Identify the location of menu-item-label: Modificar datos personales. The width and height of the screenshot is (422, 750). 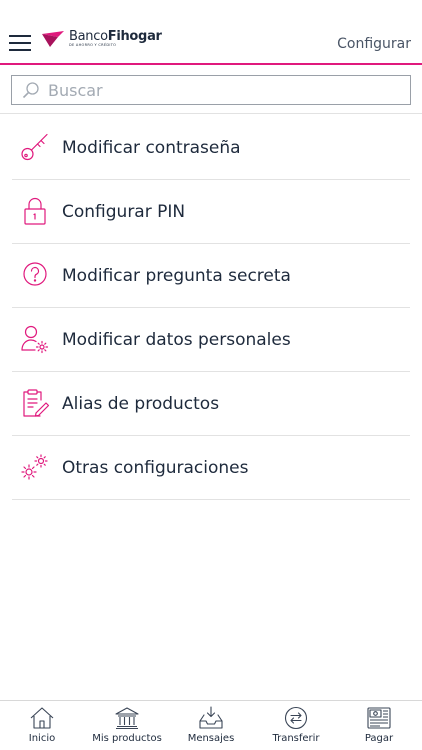
(176, 340).